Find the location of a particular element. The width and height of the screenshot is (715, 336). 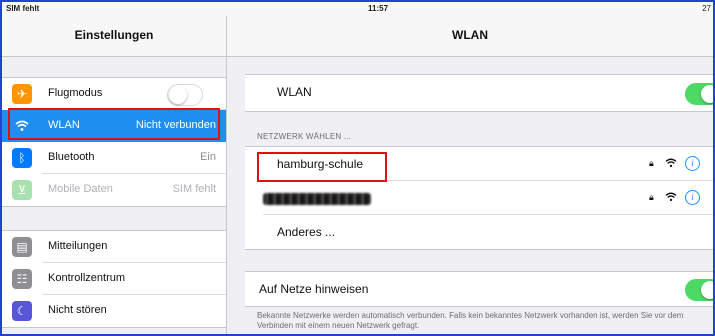

page-title: WLAN is located at coordinates (470, 35).